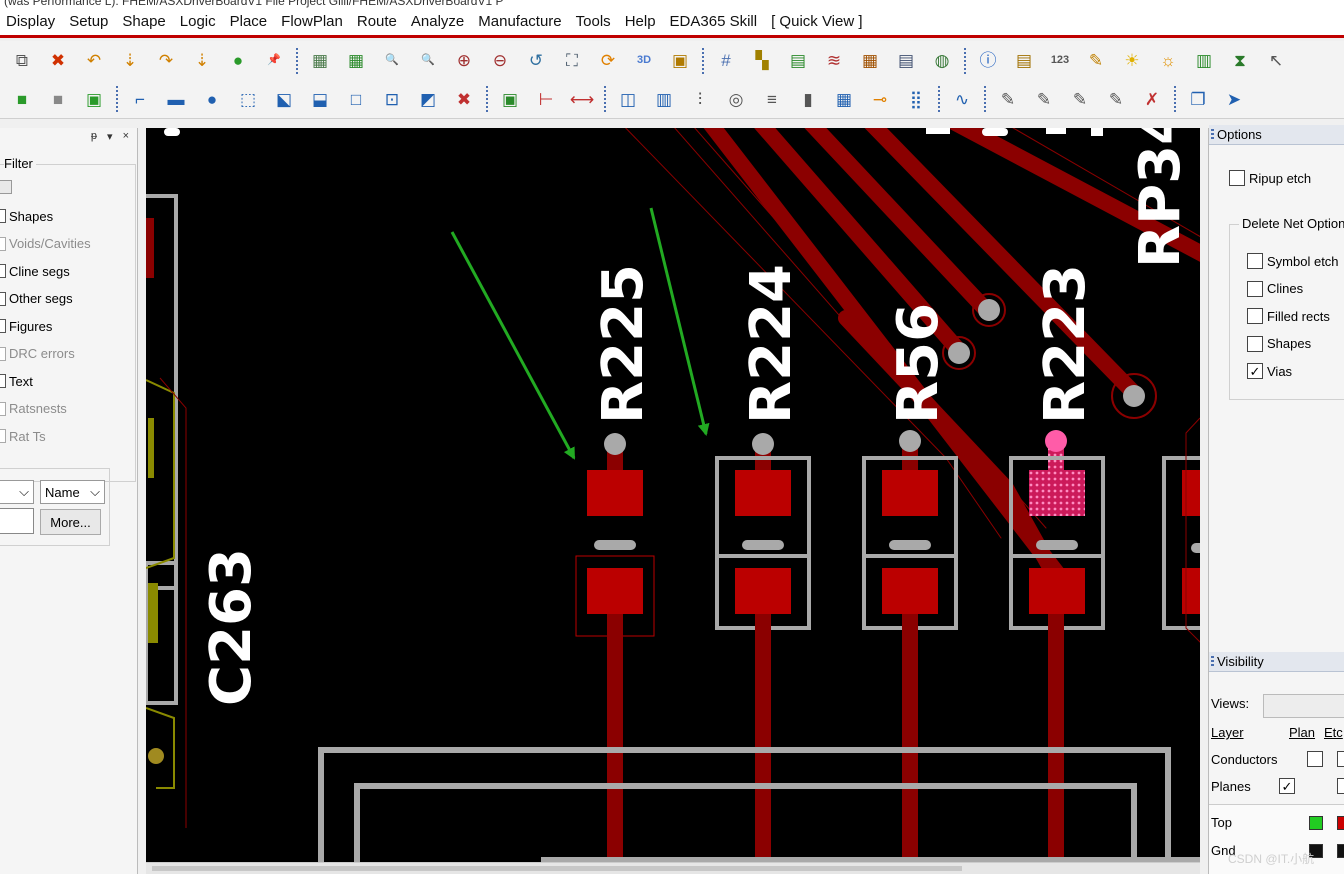  What do you see at coordinates (906, 61) in the screenshot?
I see `dfa-icon: ▤` at bounding box center [906, 61].